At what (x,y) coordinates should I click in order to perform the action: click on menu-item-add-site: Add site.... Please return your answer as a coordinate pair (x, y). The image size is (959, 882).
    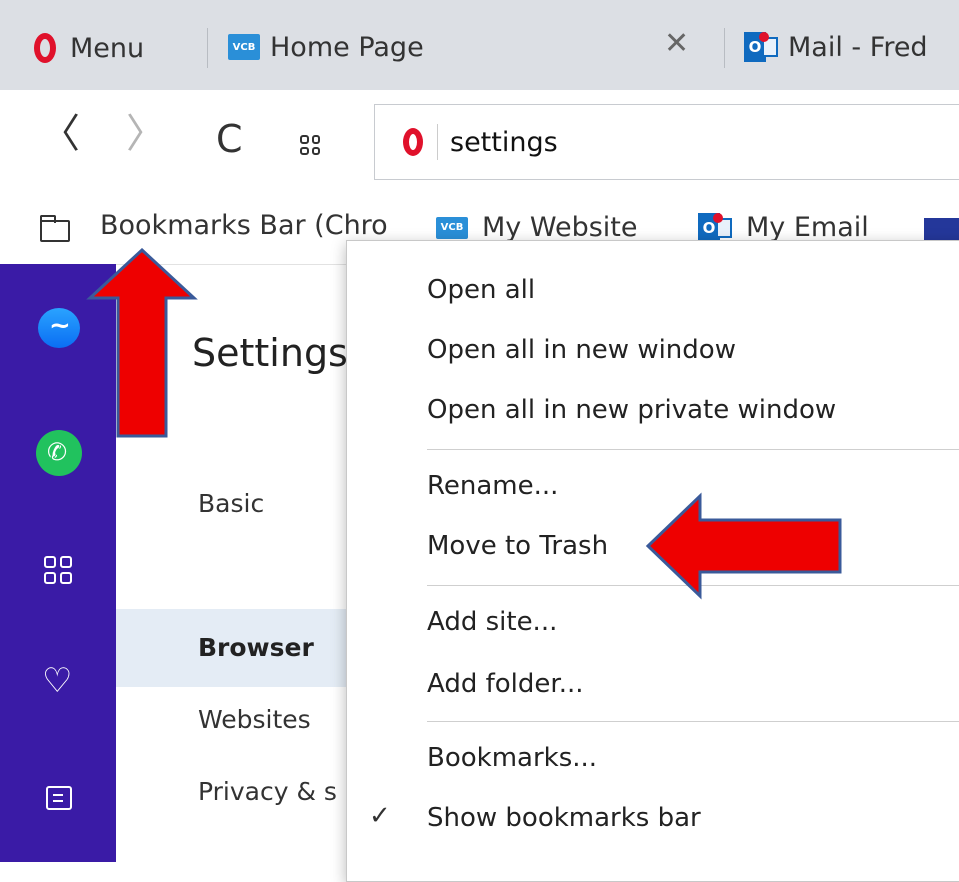
    Looking at the image, I should click on (492, 622).